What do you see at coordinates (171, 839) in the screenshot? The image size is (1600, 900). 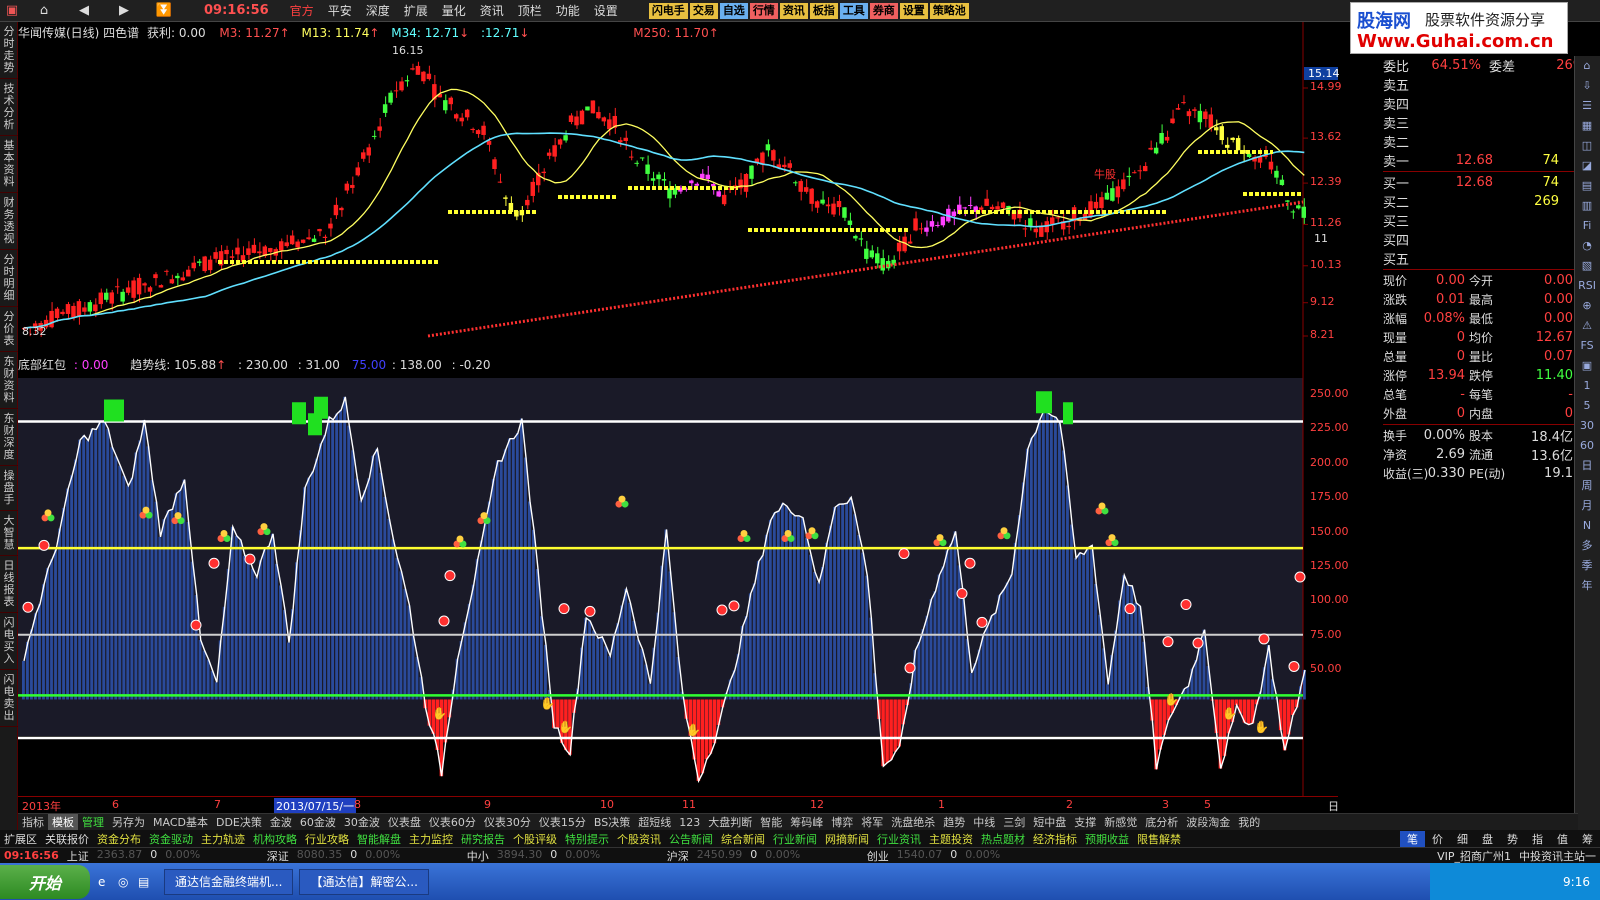 I see `info-tab: 资金驱动` at bounding box center [171, 839].